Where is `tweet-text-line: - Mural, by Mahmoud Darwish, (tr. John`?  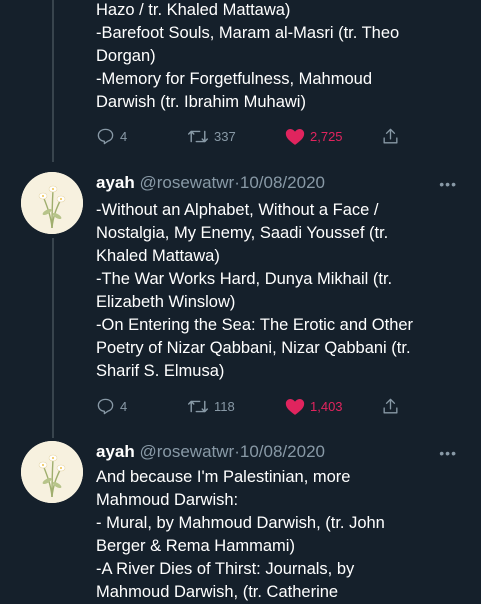 tweet-text-line: - Mural, by Mahmoud Darwish, (tr. John is located at coordinates (240, 523).